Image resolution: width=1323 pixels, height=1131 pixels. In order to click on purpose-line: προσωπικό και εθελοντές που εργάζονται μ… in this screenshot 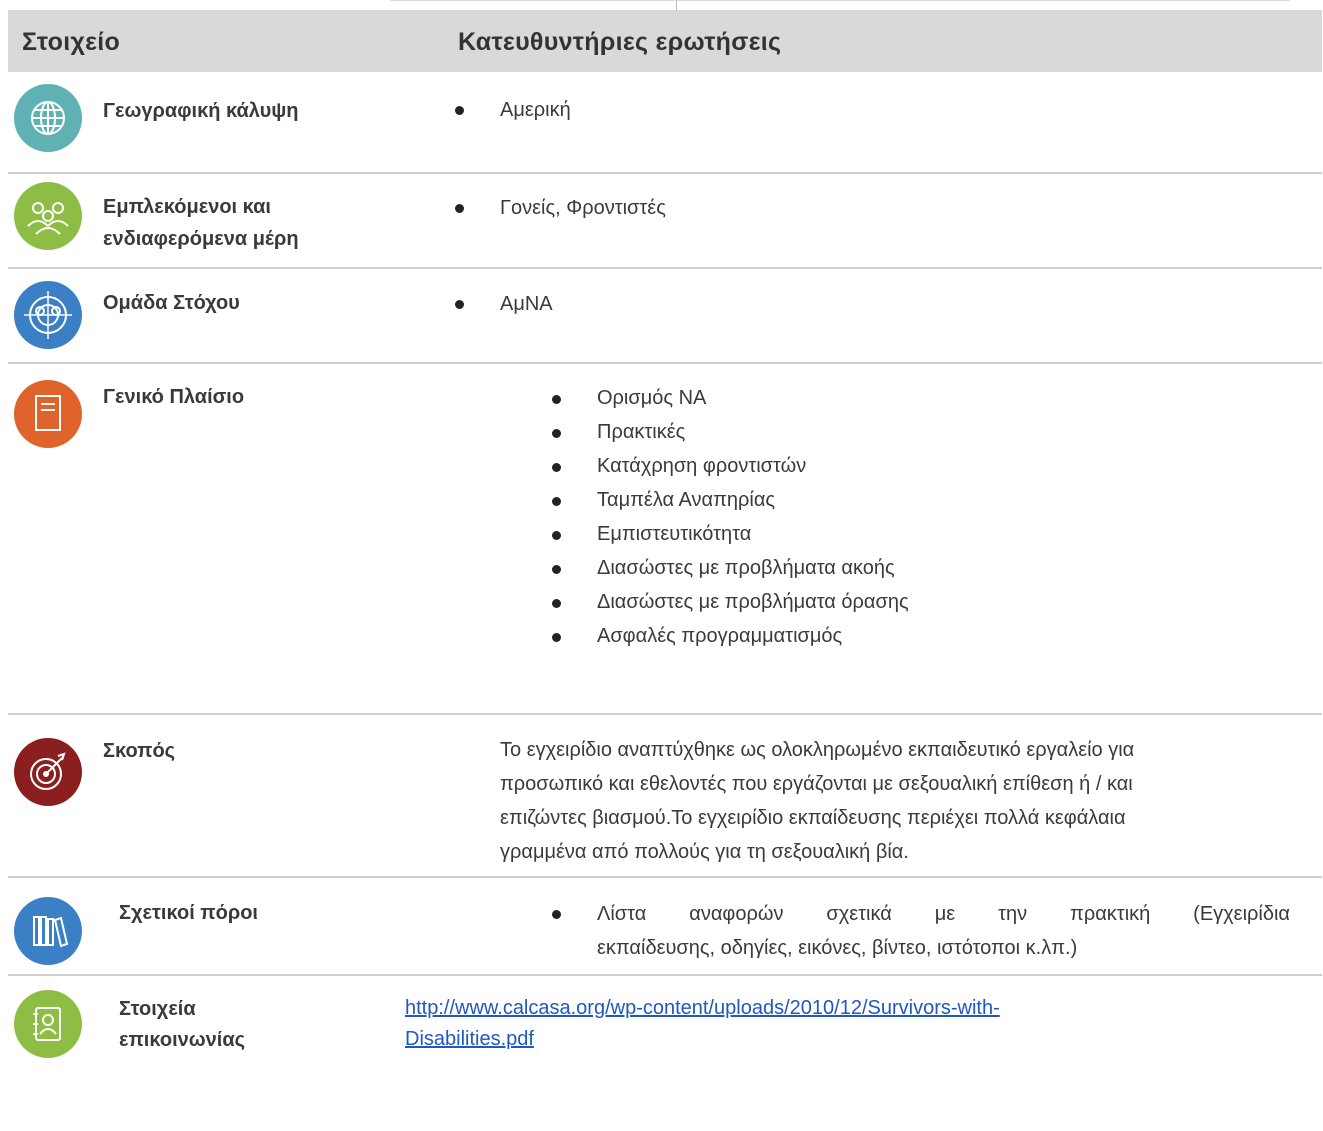, I will do `click(816, 784)`.